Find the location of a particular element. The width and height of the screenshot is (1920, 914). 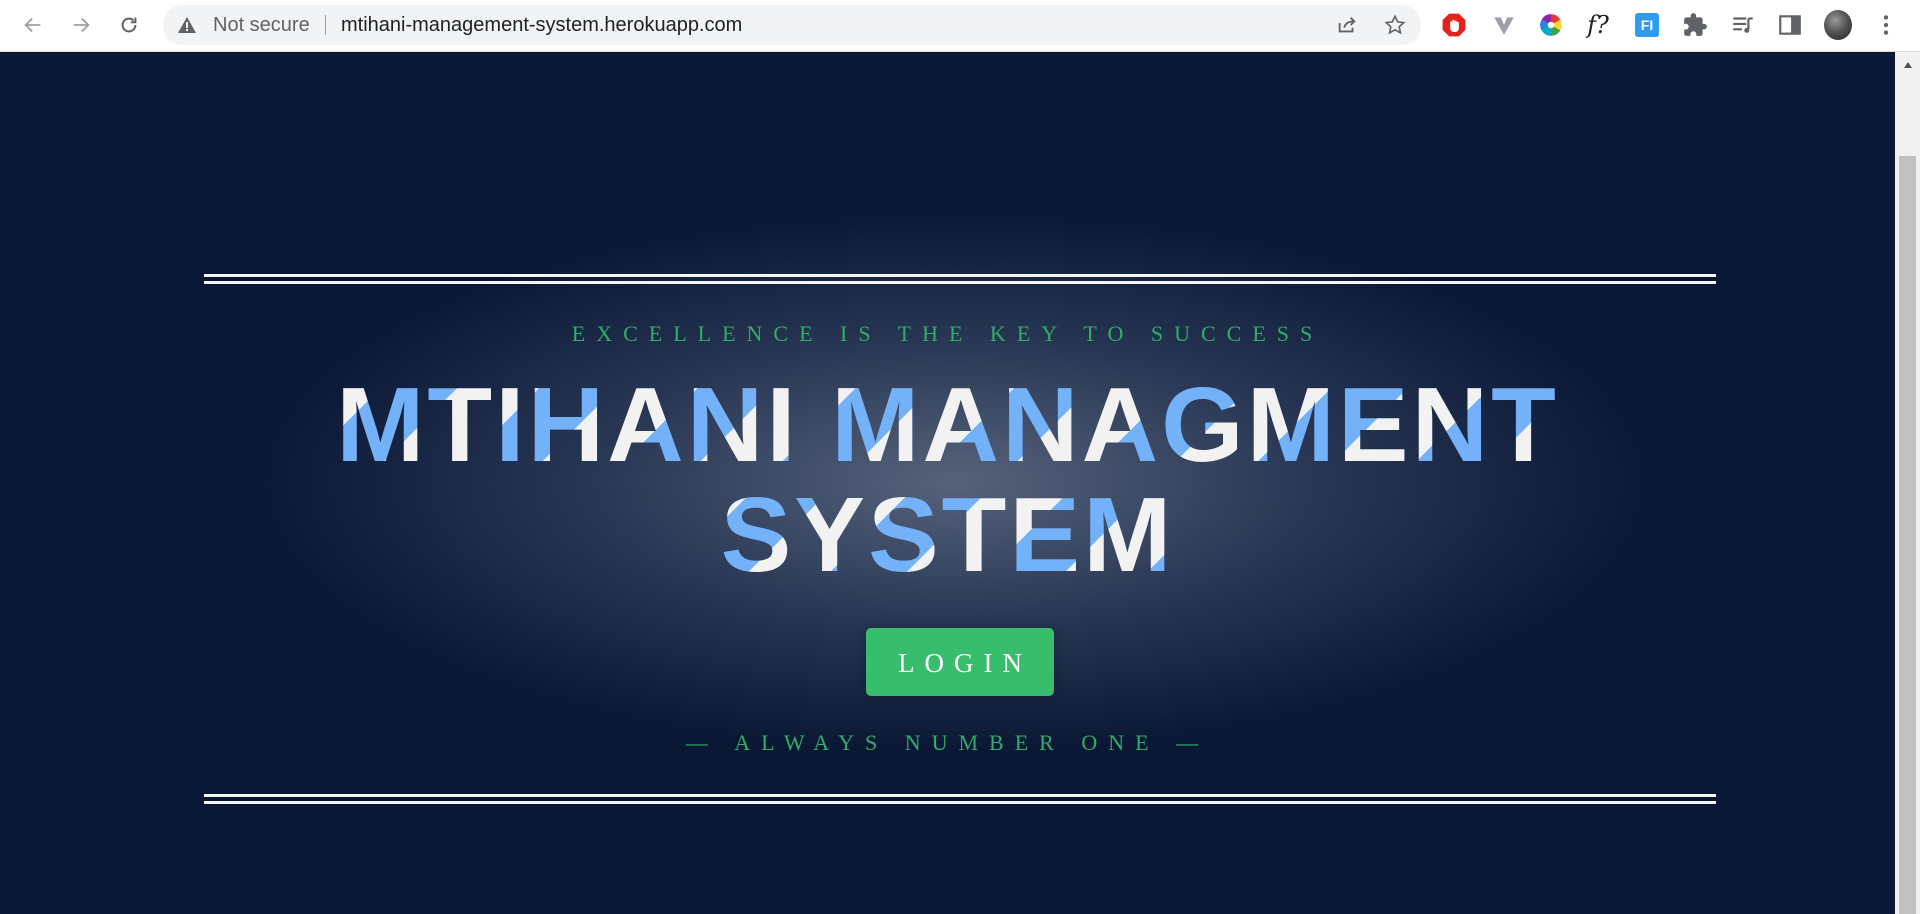

menu-kebab-icon is located at coordinates (1886, 25).